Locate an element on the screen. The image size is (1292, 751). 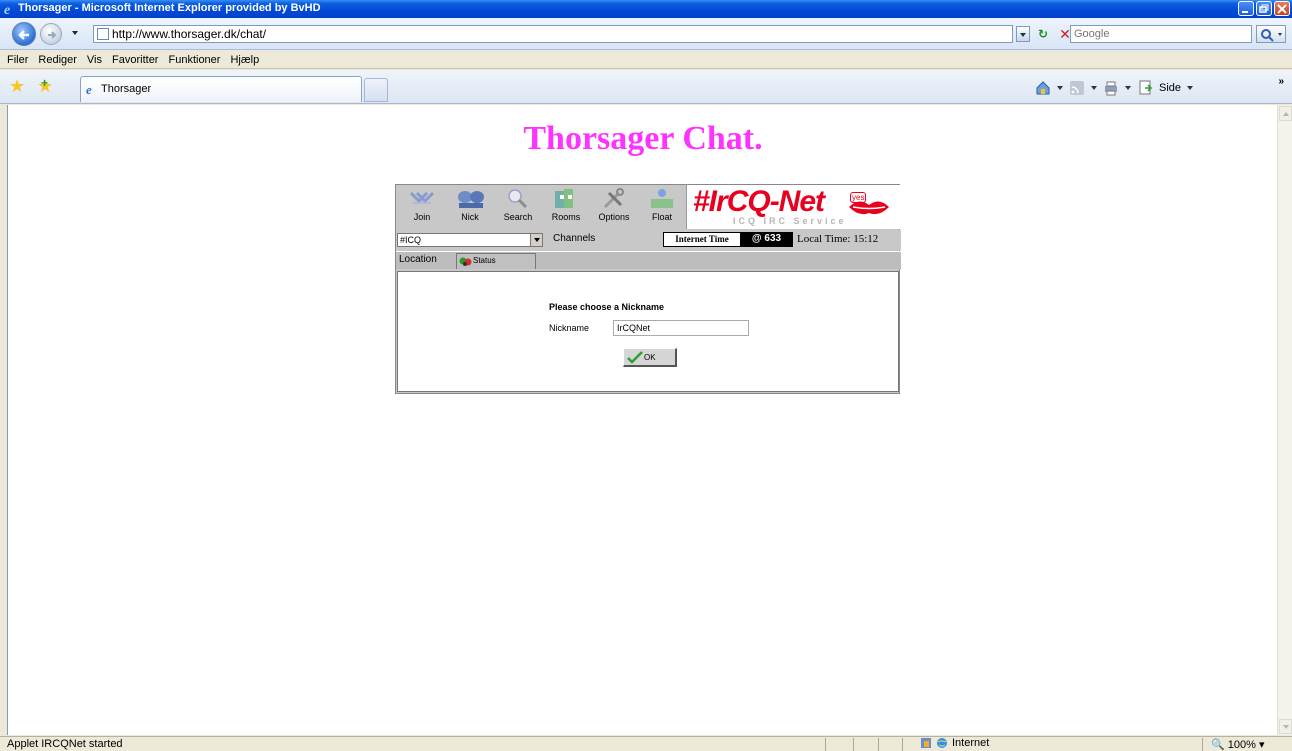
ok-label: OK is located at coordinates (650, 357).